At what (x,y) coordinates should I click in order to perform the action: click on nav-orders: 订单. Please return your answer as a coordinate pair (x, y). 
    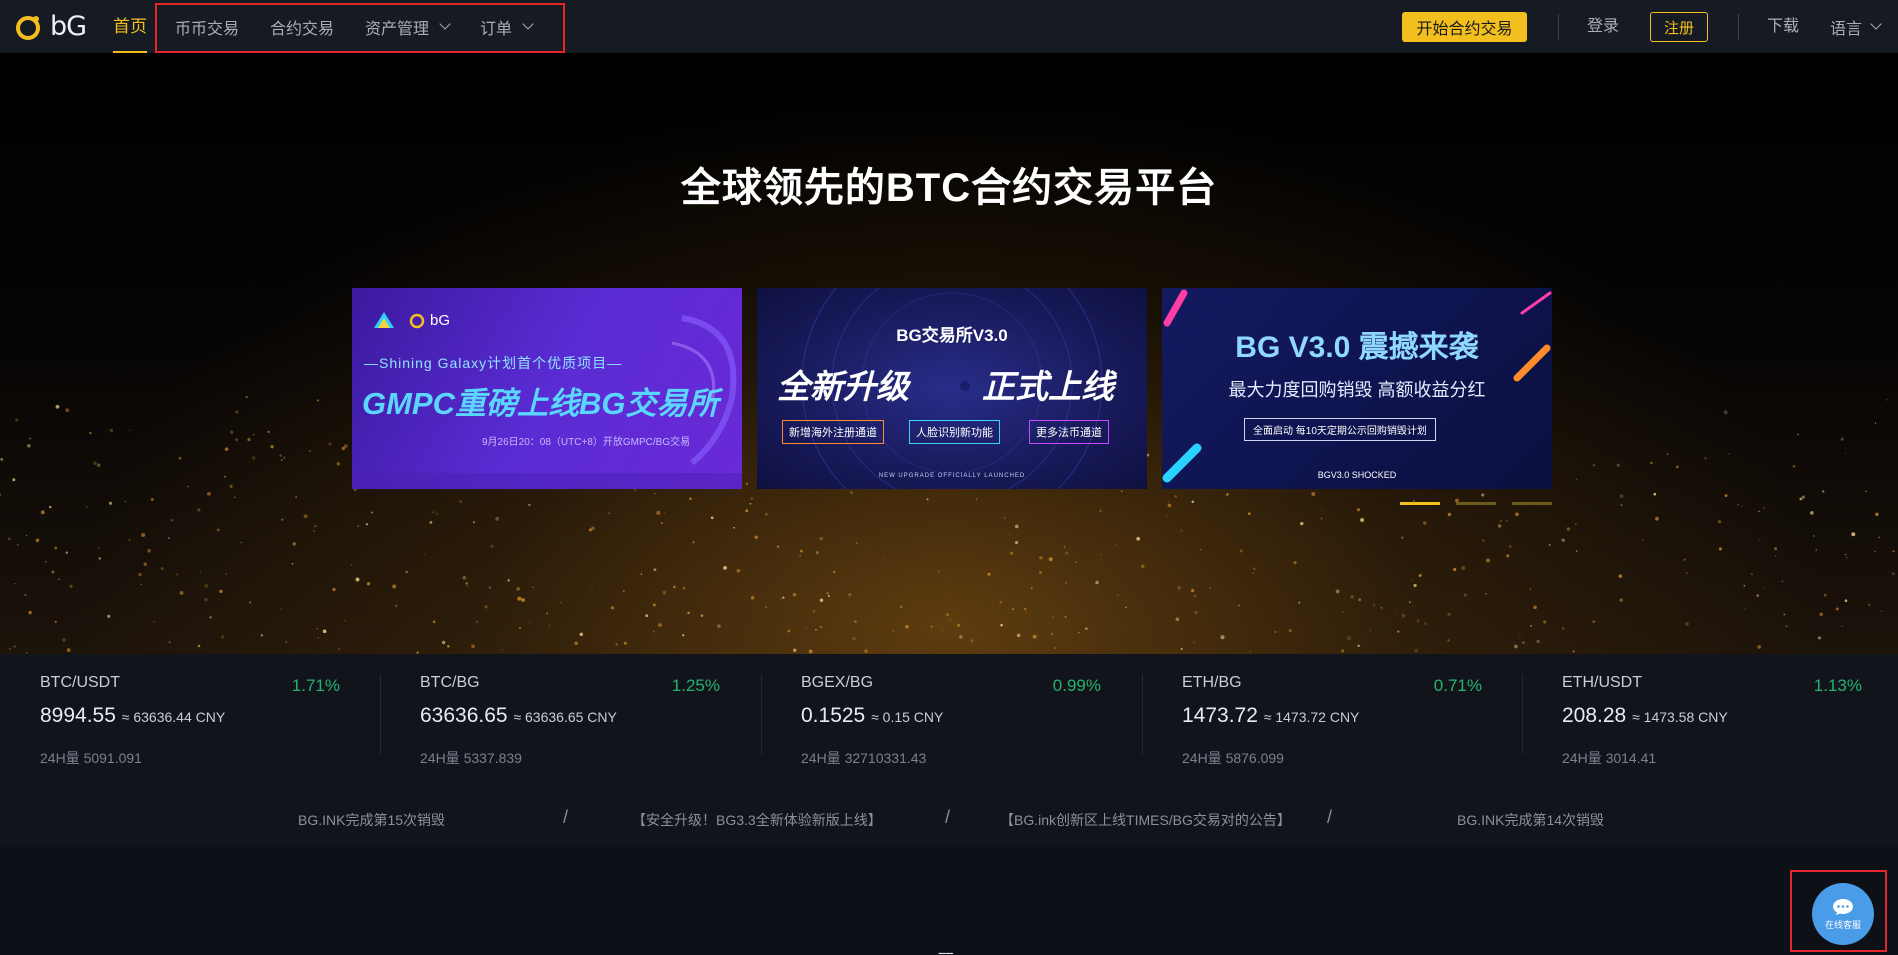
    Looking at the image, I should click on (507, 27).